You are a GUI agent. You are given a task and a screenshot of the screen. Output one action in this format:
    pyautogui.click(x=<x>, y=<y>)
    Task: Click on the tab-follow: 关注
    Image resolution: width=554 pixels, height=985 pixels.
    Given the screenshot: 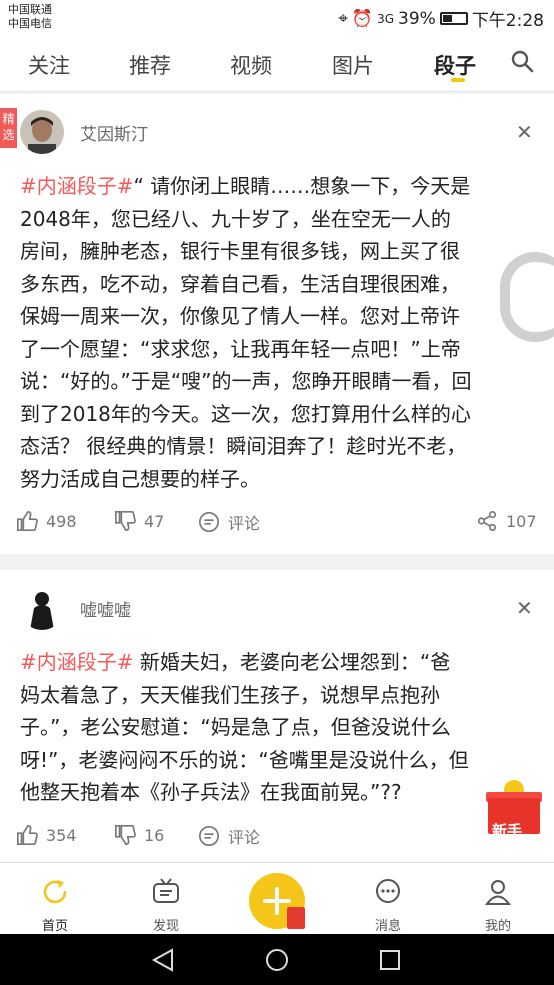 What is the action you would take?
    pyautogui.click(x=49, y=65)
    